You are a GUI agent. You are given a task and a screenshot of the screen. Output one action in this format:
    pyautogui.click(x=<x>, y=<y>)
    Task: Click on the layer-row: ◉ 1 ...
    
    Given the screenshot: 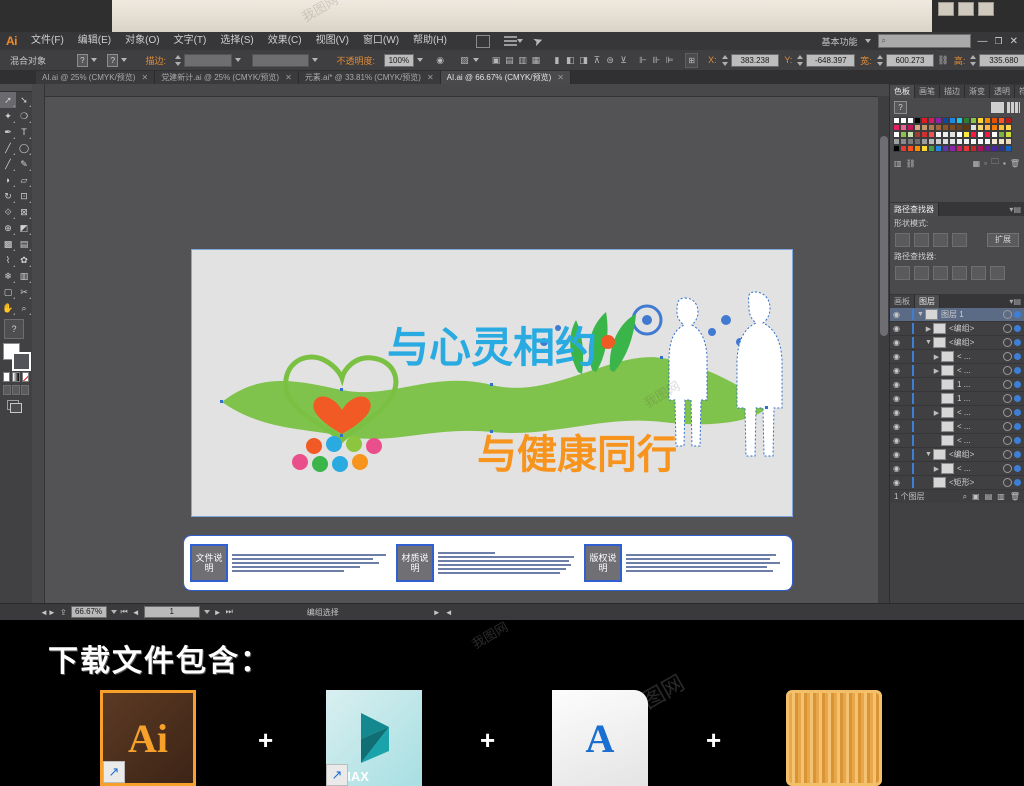 What is the action you would take?
    pyautogui.click(x=957, y=385)
    